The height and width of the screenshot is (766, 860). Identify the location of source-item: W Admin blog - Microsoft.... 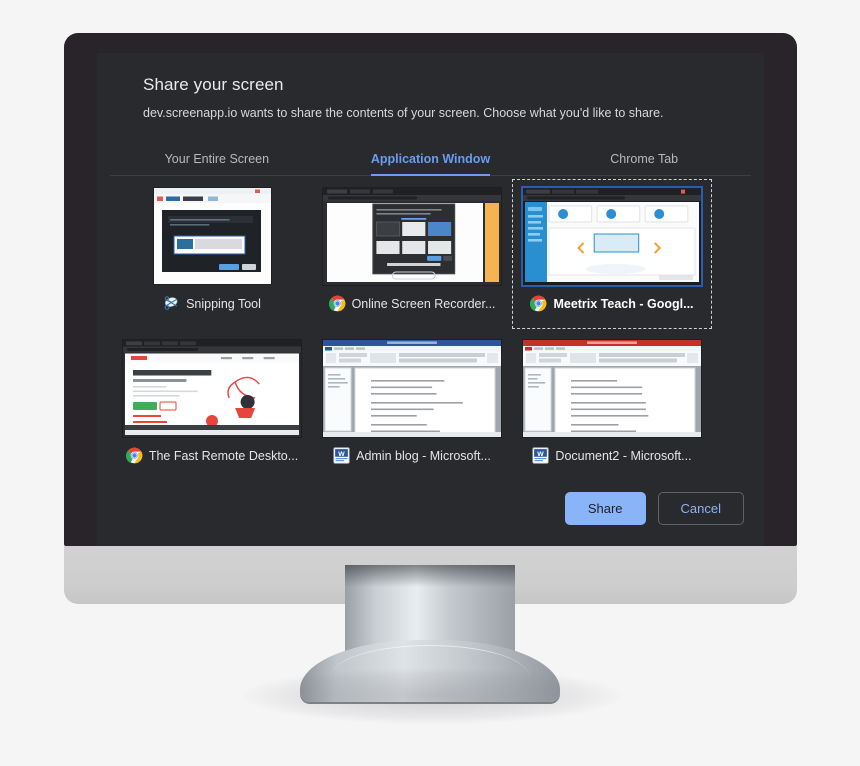
(412, 406).